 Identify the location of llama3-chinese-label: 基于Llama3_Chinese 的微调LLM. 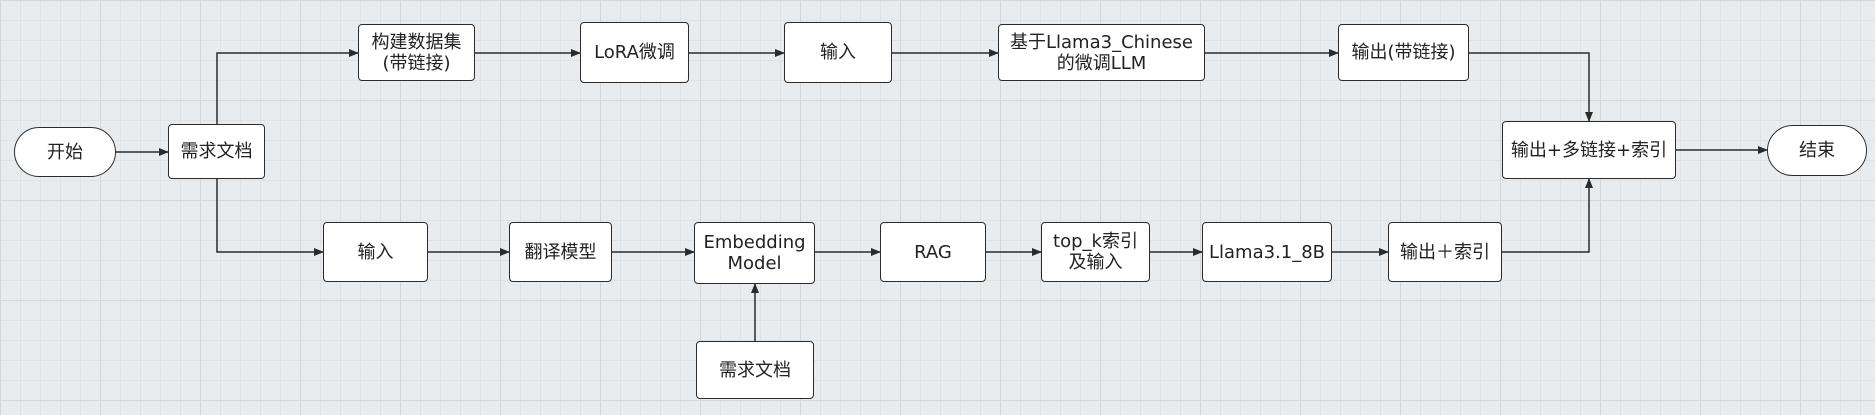
(1101, 52).